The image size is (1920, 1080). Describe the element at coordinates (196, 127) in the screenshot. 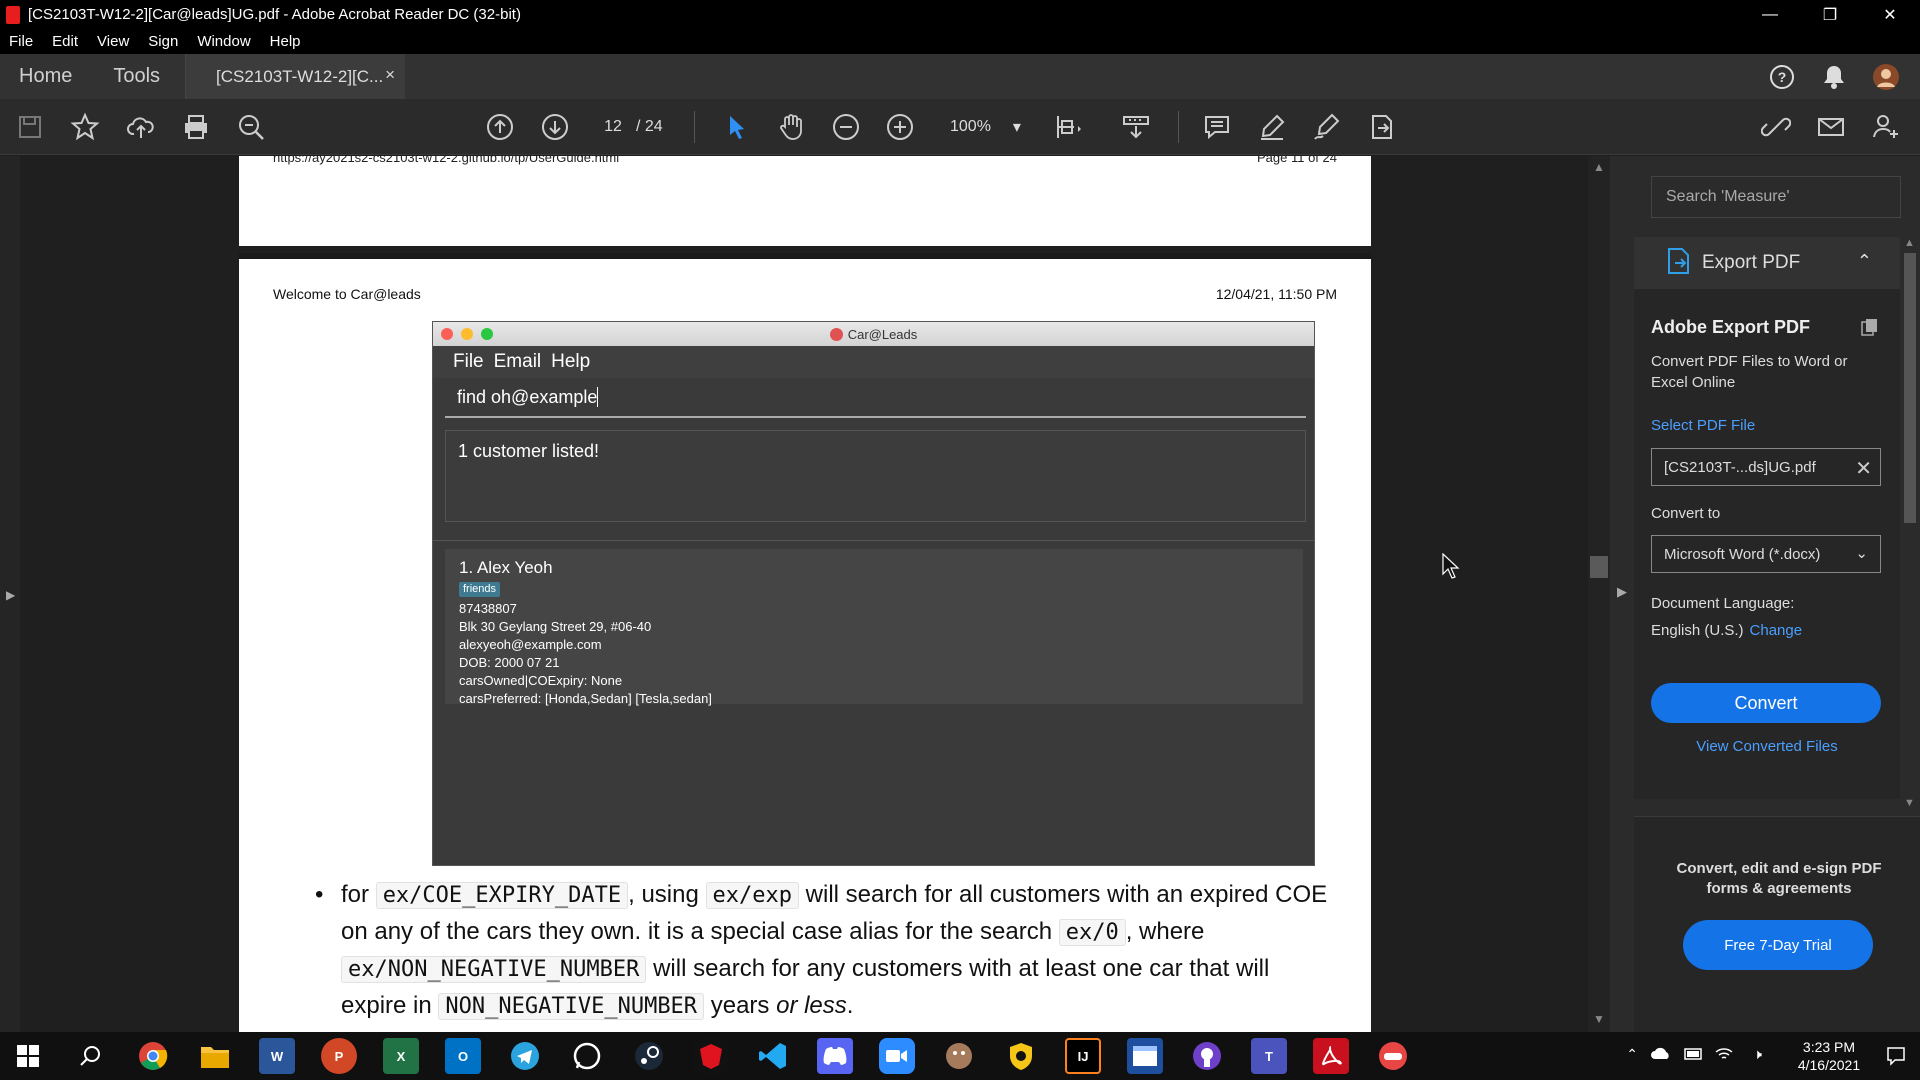

I see `print-icon` at that location.